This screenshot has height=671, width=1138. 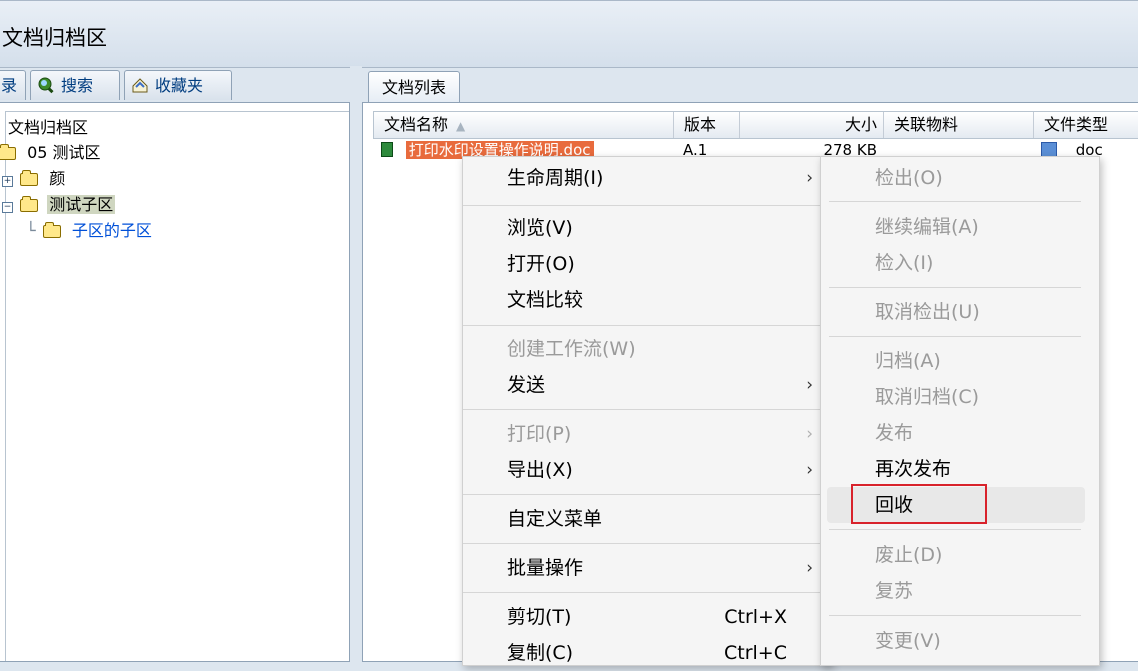 I want to click on tab-favorites-label: 收藏夹, so click(x=179, y=85).